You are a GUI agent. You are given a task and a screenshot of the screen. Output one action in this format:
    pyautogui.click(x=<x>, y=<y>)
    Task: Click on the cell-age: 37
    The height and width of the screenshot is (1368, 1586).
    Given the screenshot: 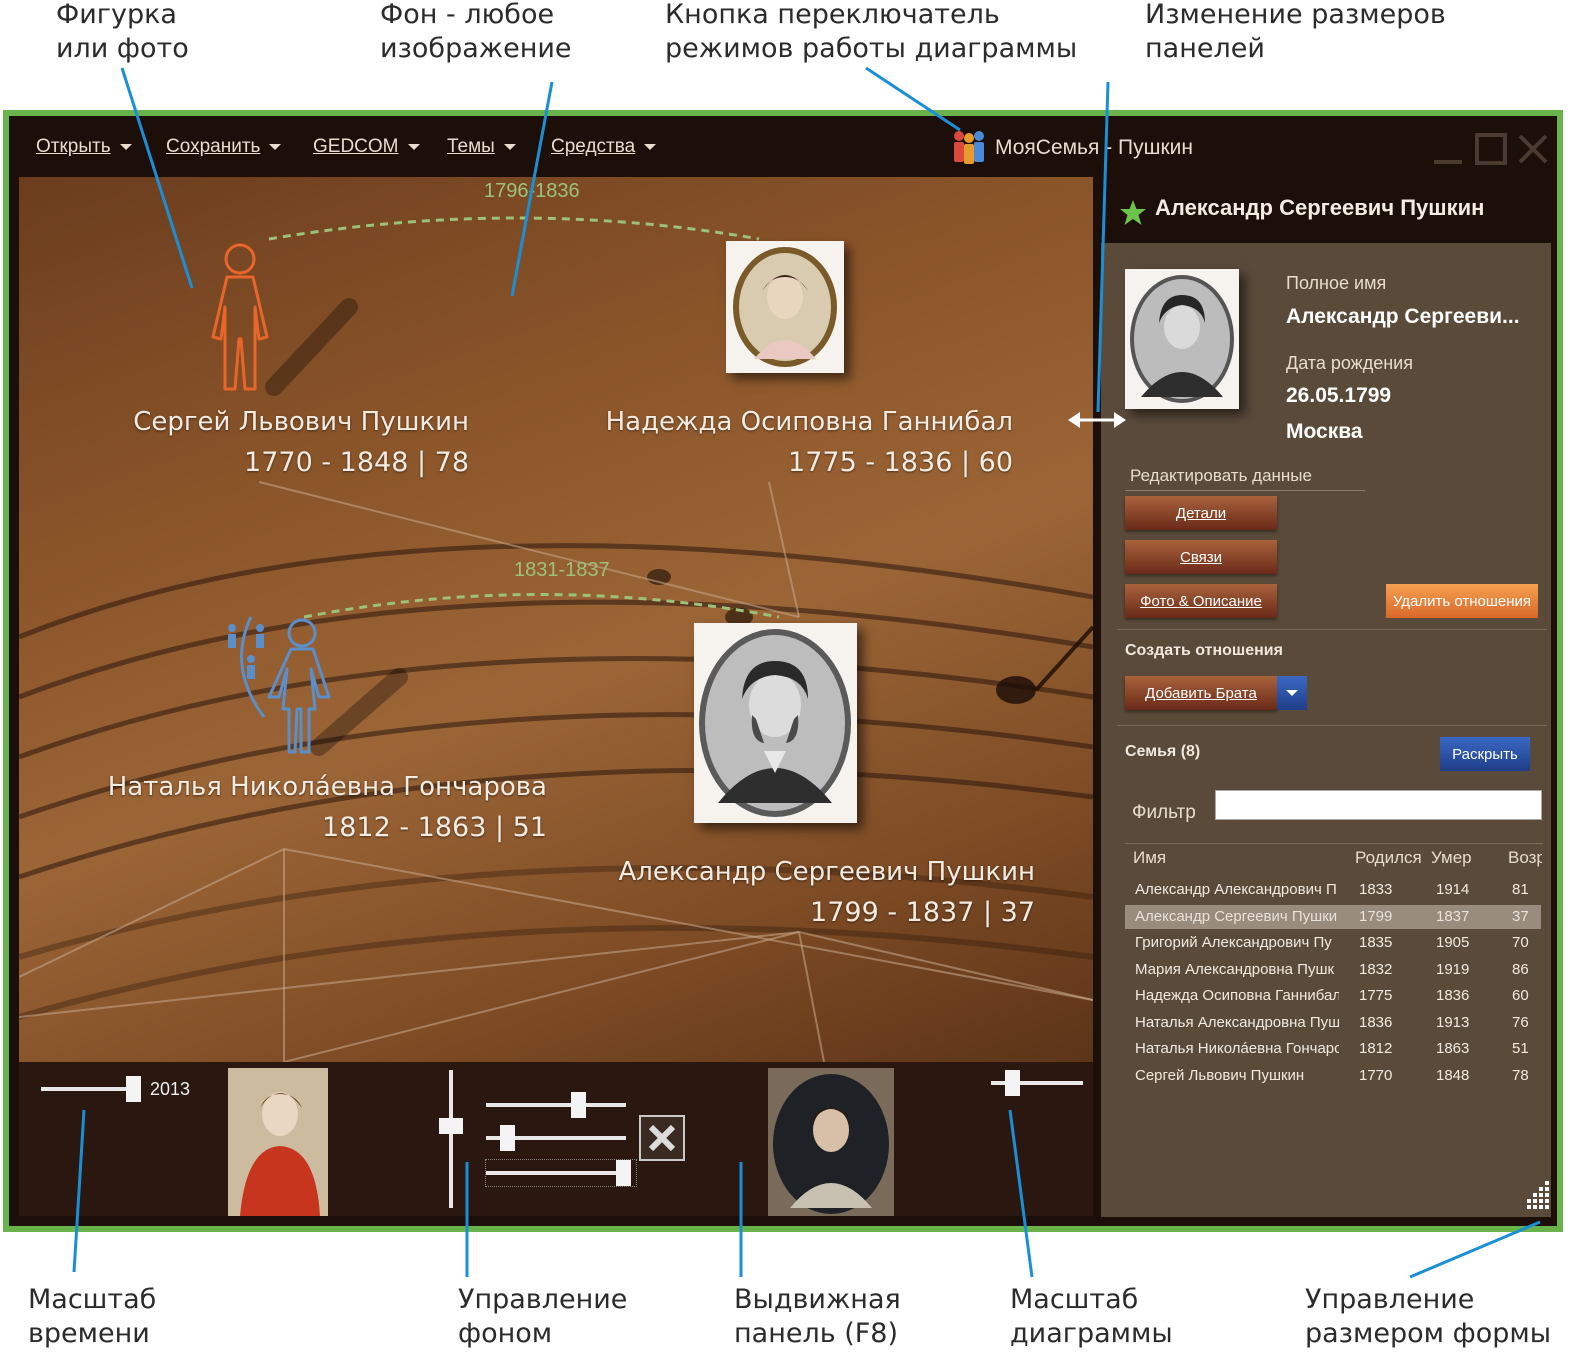 What is the action you would take?
    pyautogui.click(x=1520, y=916)
    